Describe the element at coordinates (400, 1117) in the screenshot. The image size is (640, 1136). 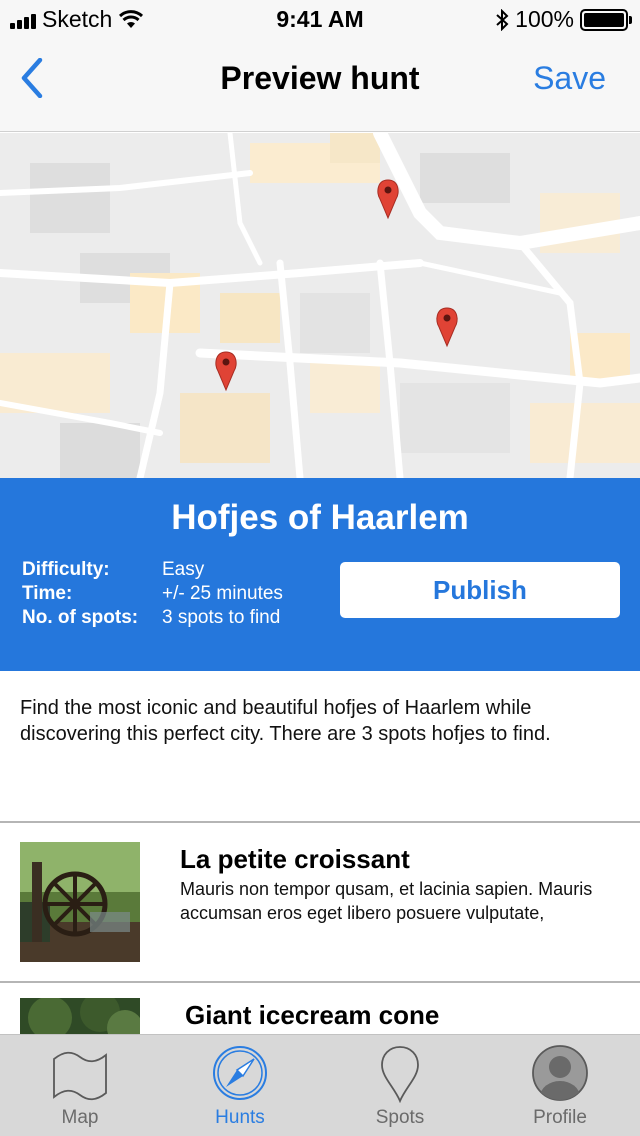
I see `tab-label: Spots` at that location.